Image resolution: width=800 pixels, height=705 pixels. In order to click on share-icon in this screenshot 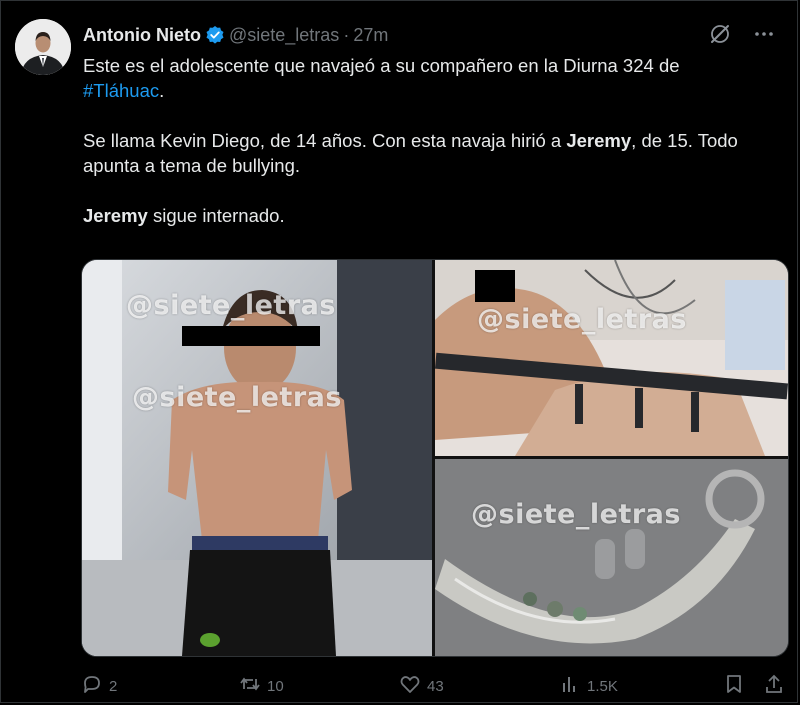, I will do `click(774, 686)`.